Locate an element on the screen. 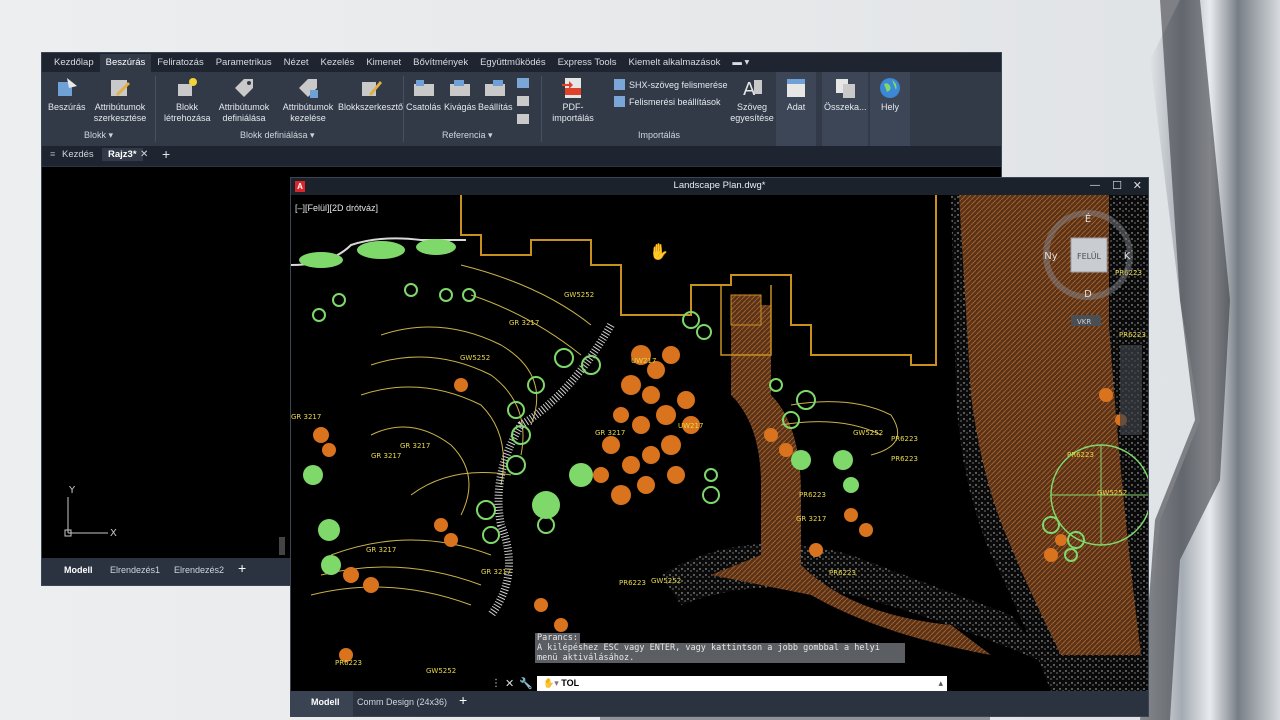  minimize-icon: — is located at coordinates (1095, 185).